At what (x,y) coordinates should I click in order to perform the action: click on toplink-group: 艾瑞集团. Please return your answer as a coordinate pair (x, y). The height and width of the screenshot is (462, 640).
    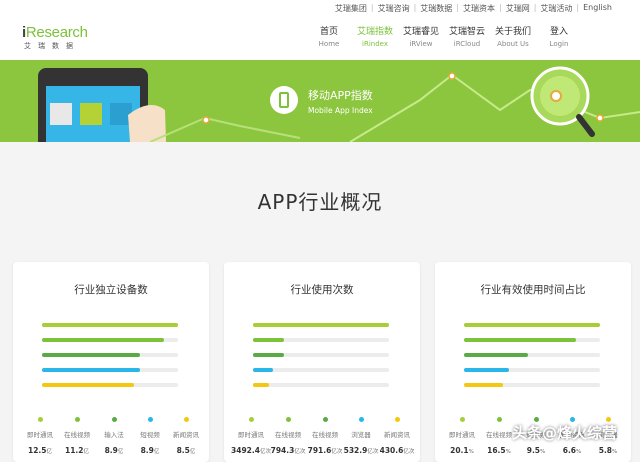
    Looking at the image, I should click on (351, 8).